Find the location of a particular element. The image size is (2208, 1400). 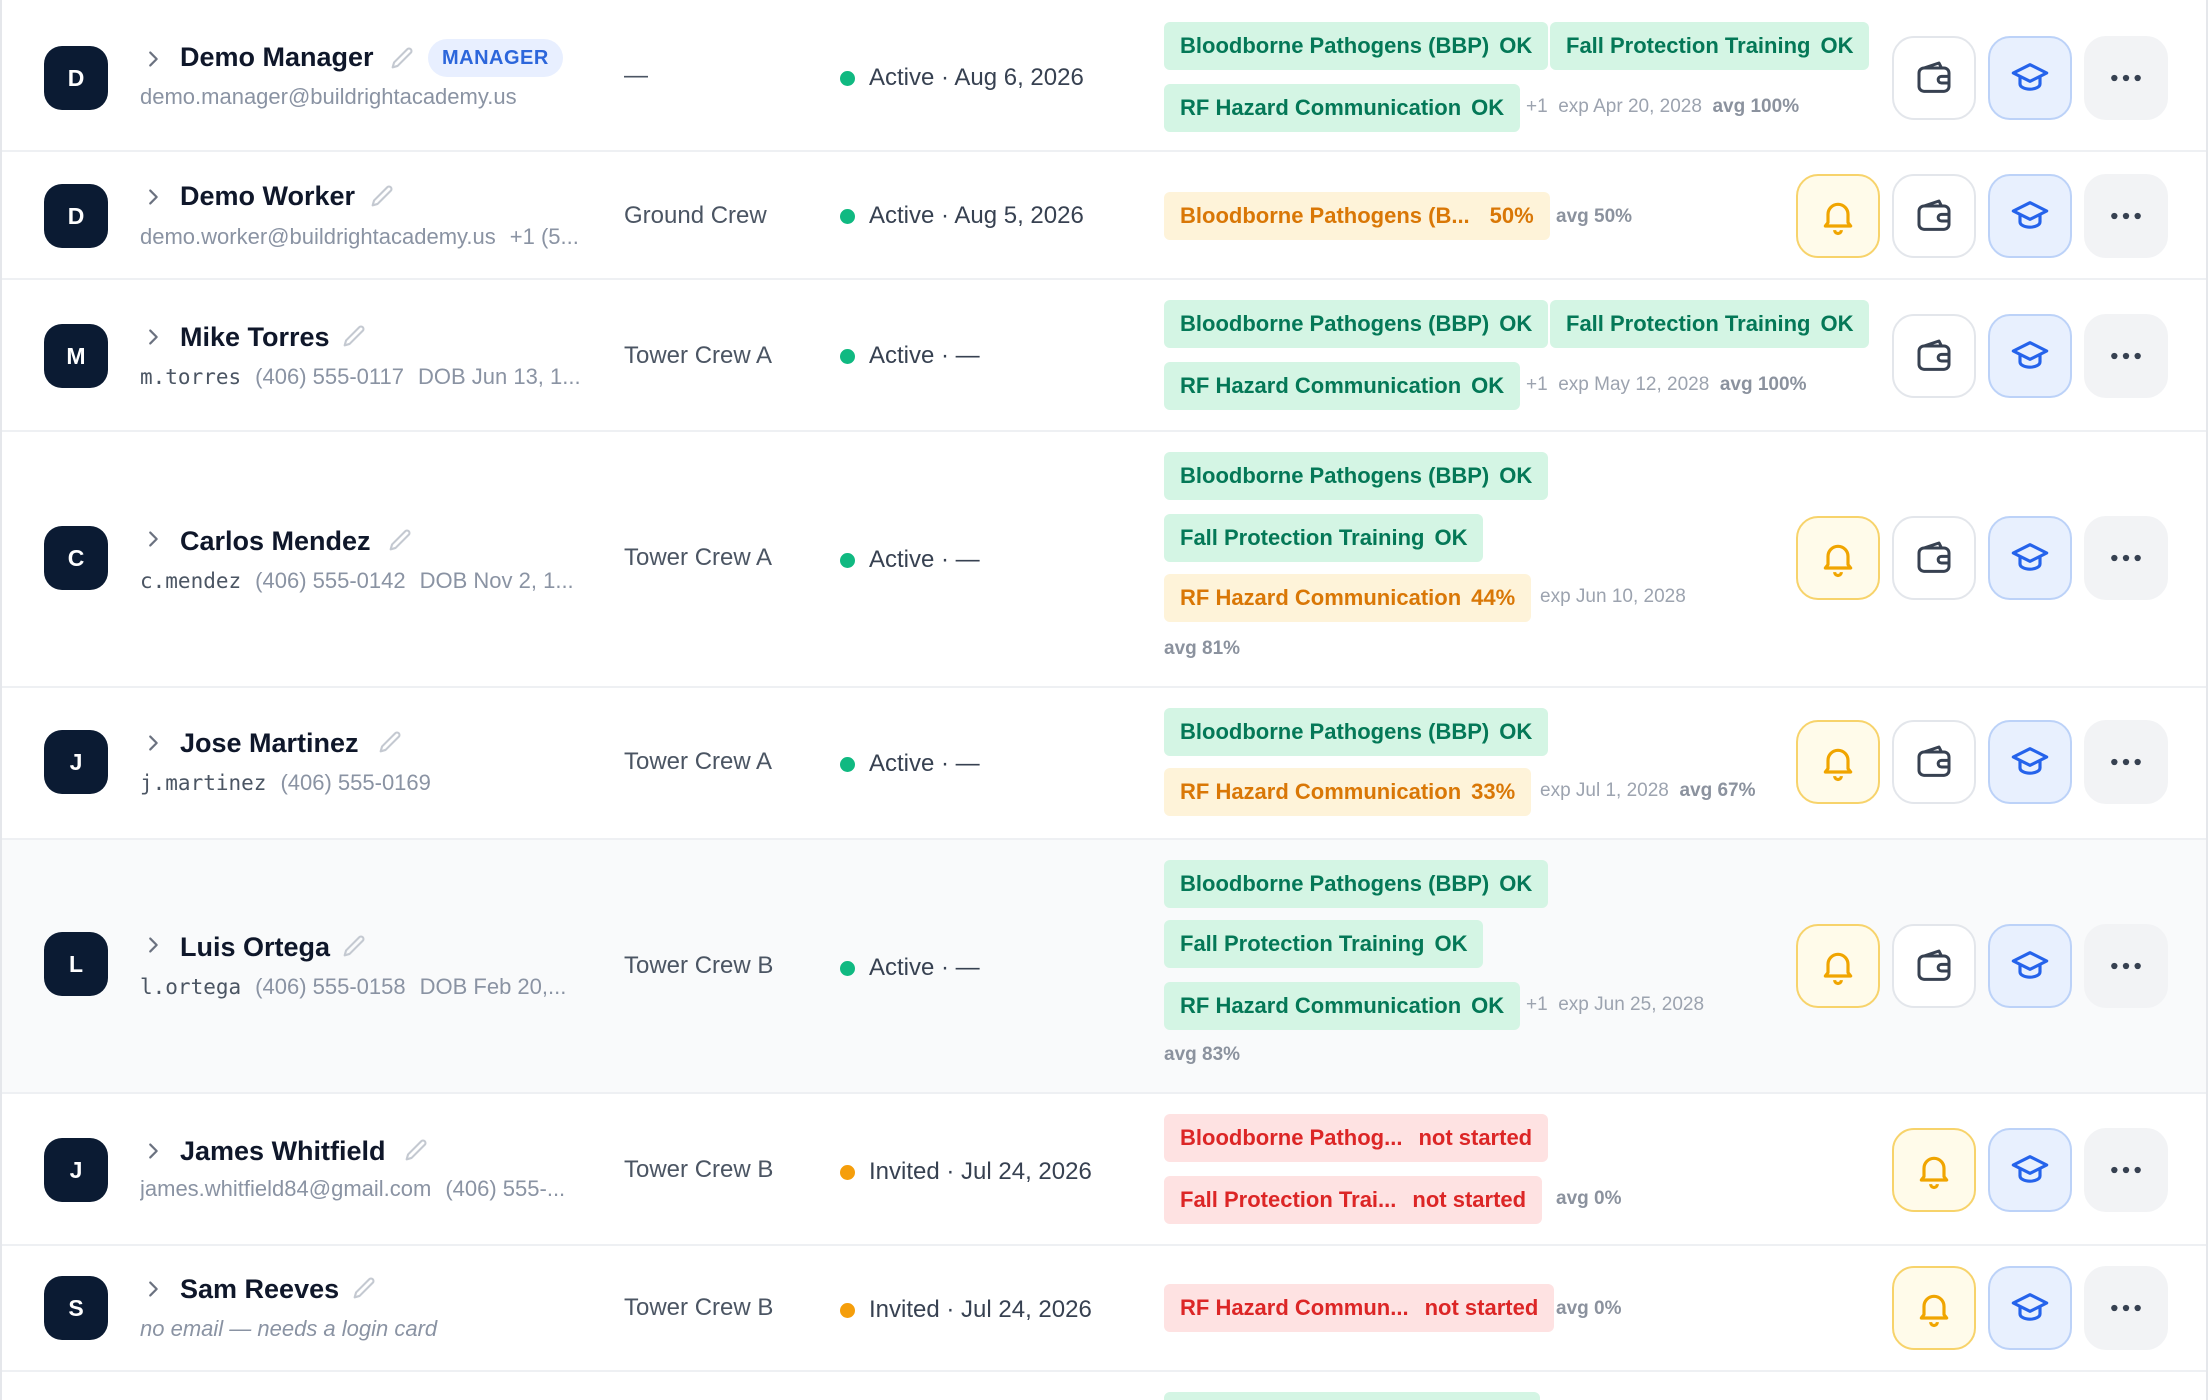

cert-badge: Bloodborne Pathogens (BBP) OK is located at coordinates (1356, 884).